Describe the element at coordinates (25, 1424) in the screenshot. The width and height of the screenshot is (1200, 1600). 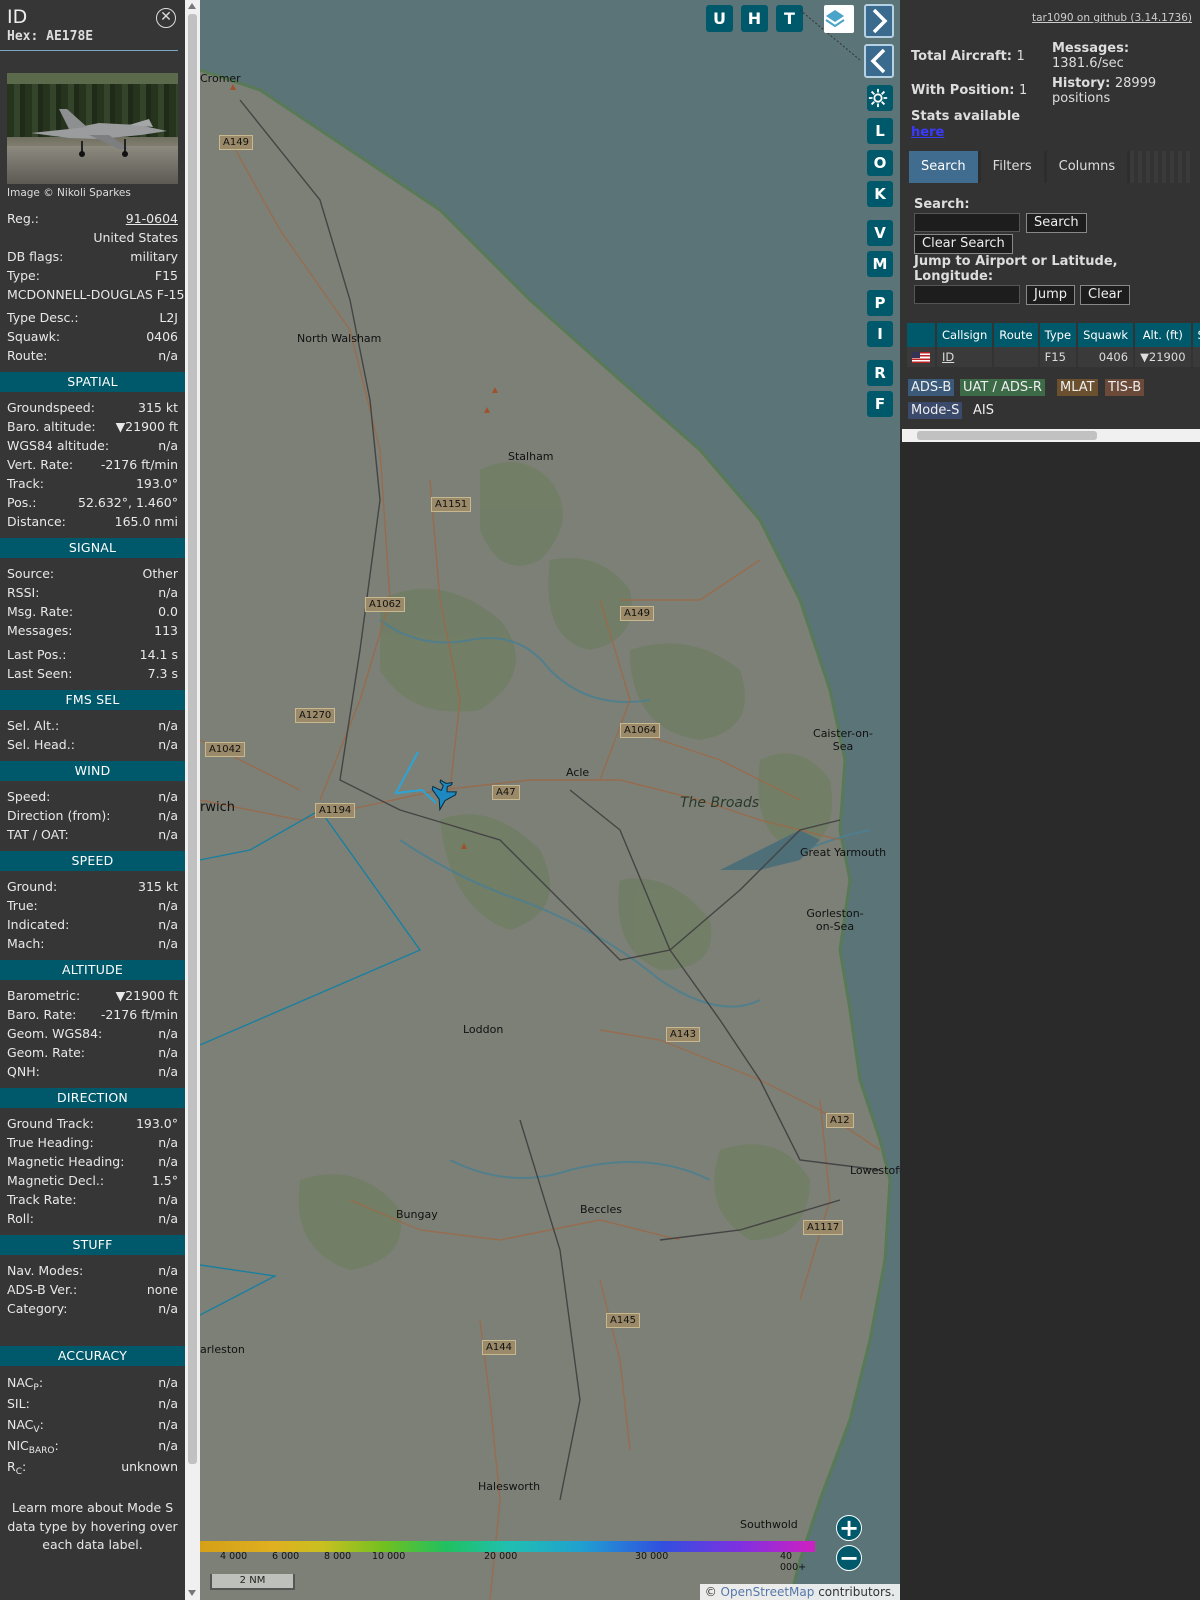
I see `accuracy-label: NACV:` at that location.